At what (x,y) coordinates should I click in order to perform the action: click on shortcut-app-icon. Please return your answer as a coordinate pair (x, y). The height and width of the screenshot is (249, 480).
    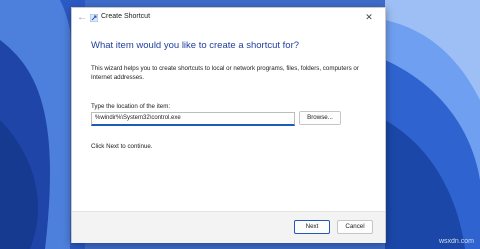
    Looking at the image, I should click on (94, 18).